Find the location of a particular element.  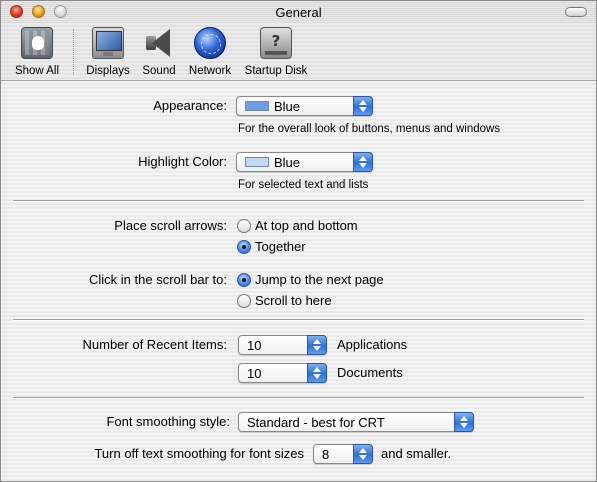

hard-disk-icon is located at coordinates (276, 43).